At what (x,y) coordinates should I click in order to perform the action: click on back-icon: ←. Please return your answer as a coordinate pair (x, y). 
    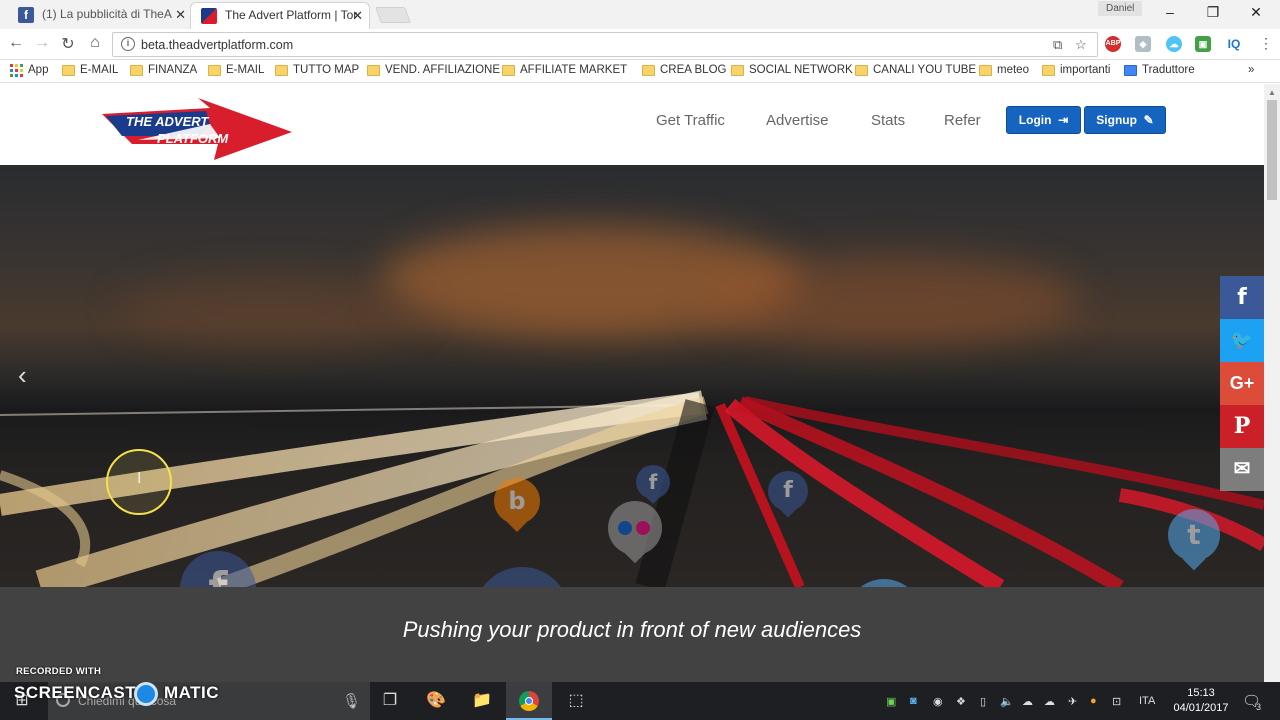
    Looking at the image, I should click on (16, 43).